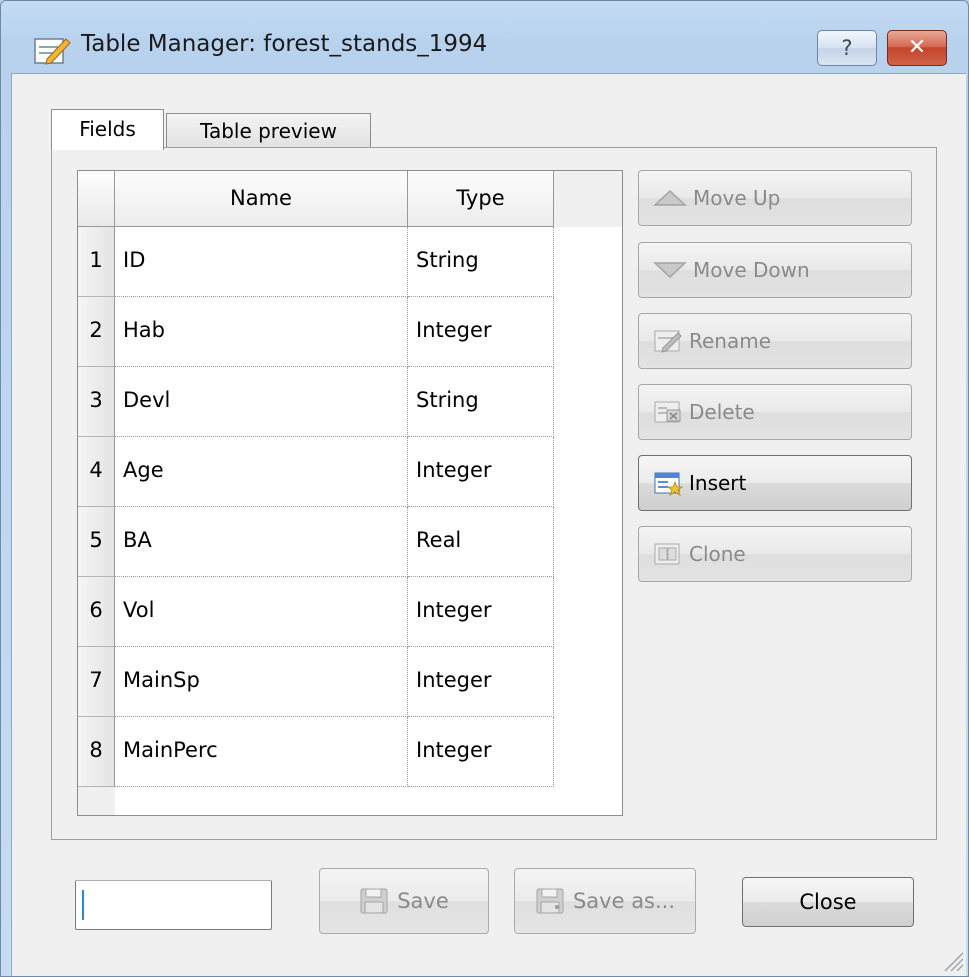 The image size is (969, 977). I want to click on column-header-type: Type, so click(481, 199).